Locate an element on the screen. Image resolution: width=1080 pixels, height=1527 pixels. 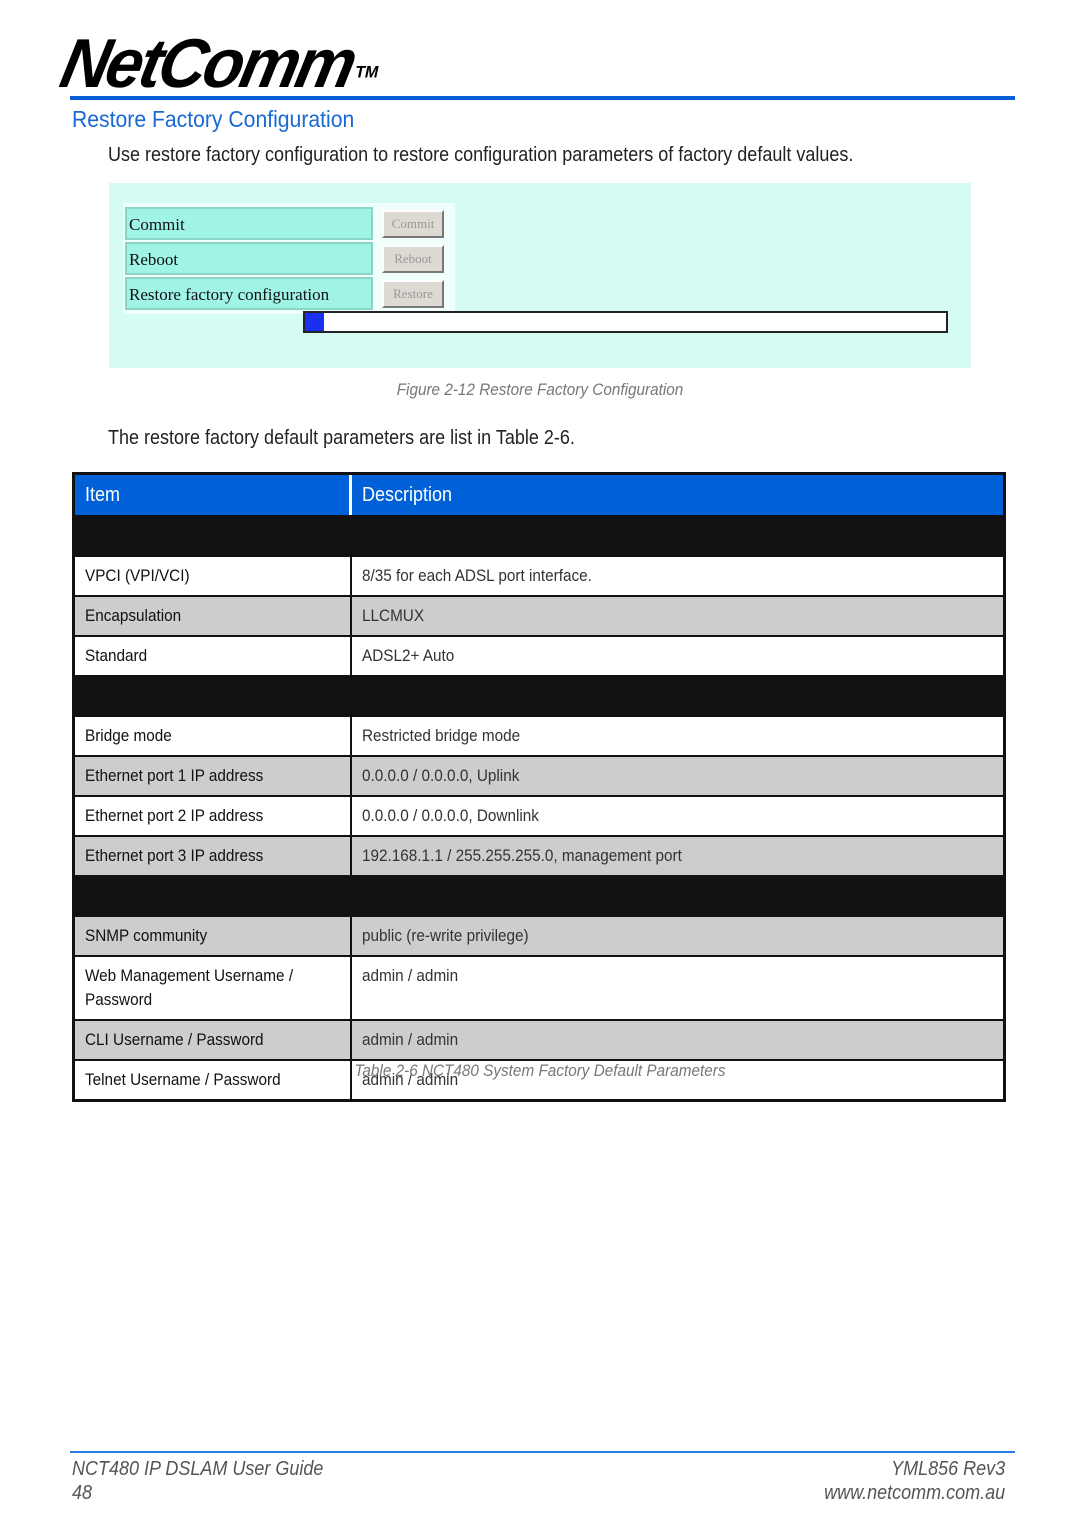
item-cell: Bridge mode is located at coordinates (213, 736).